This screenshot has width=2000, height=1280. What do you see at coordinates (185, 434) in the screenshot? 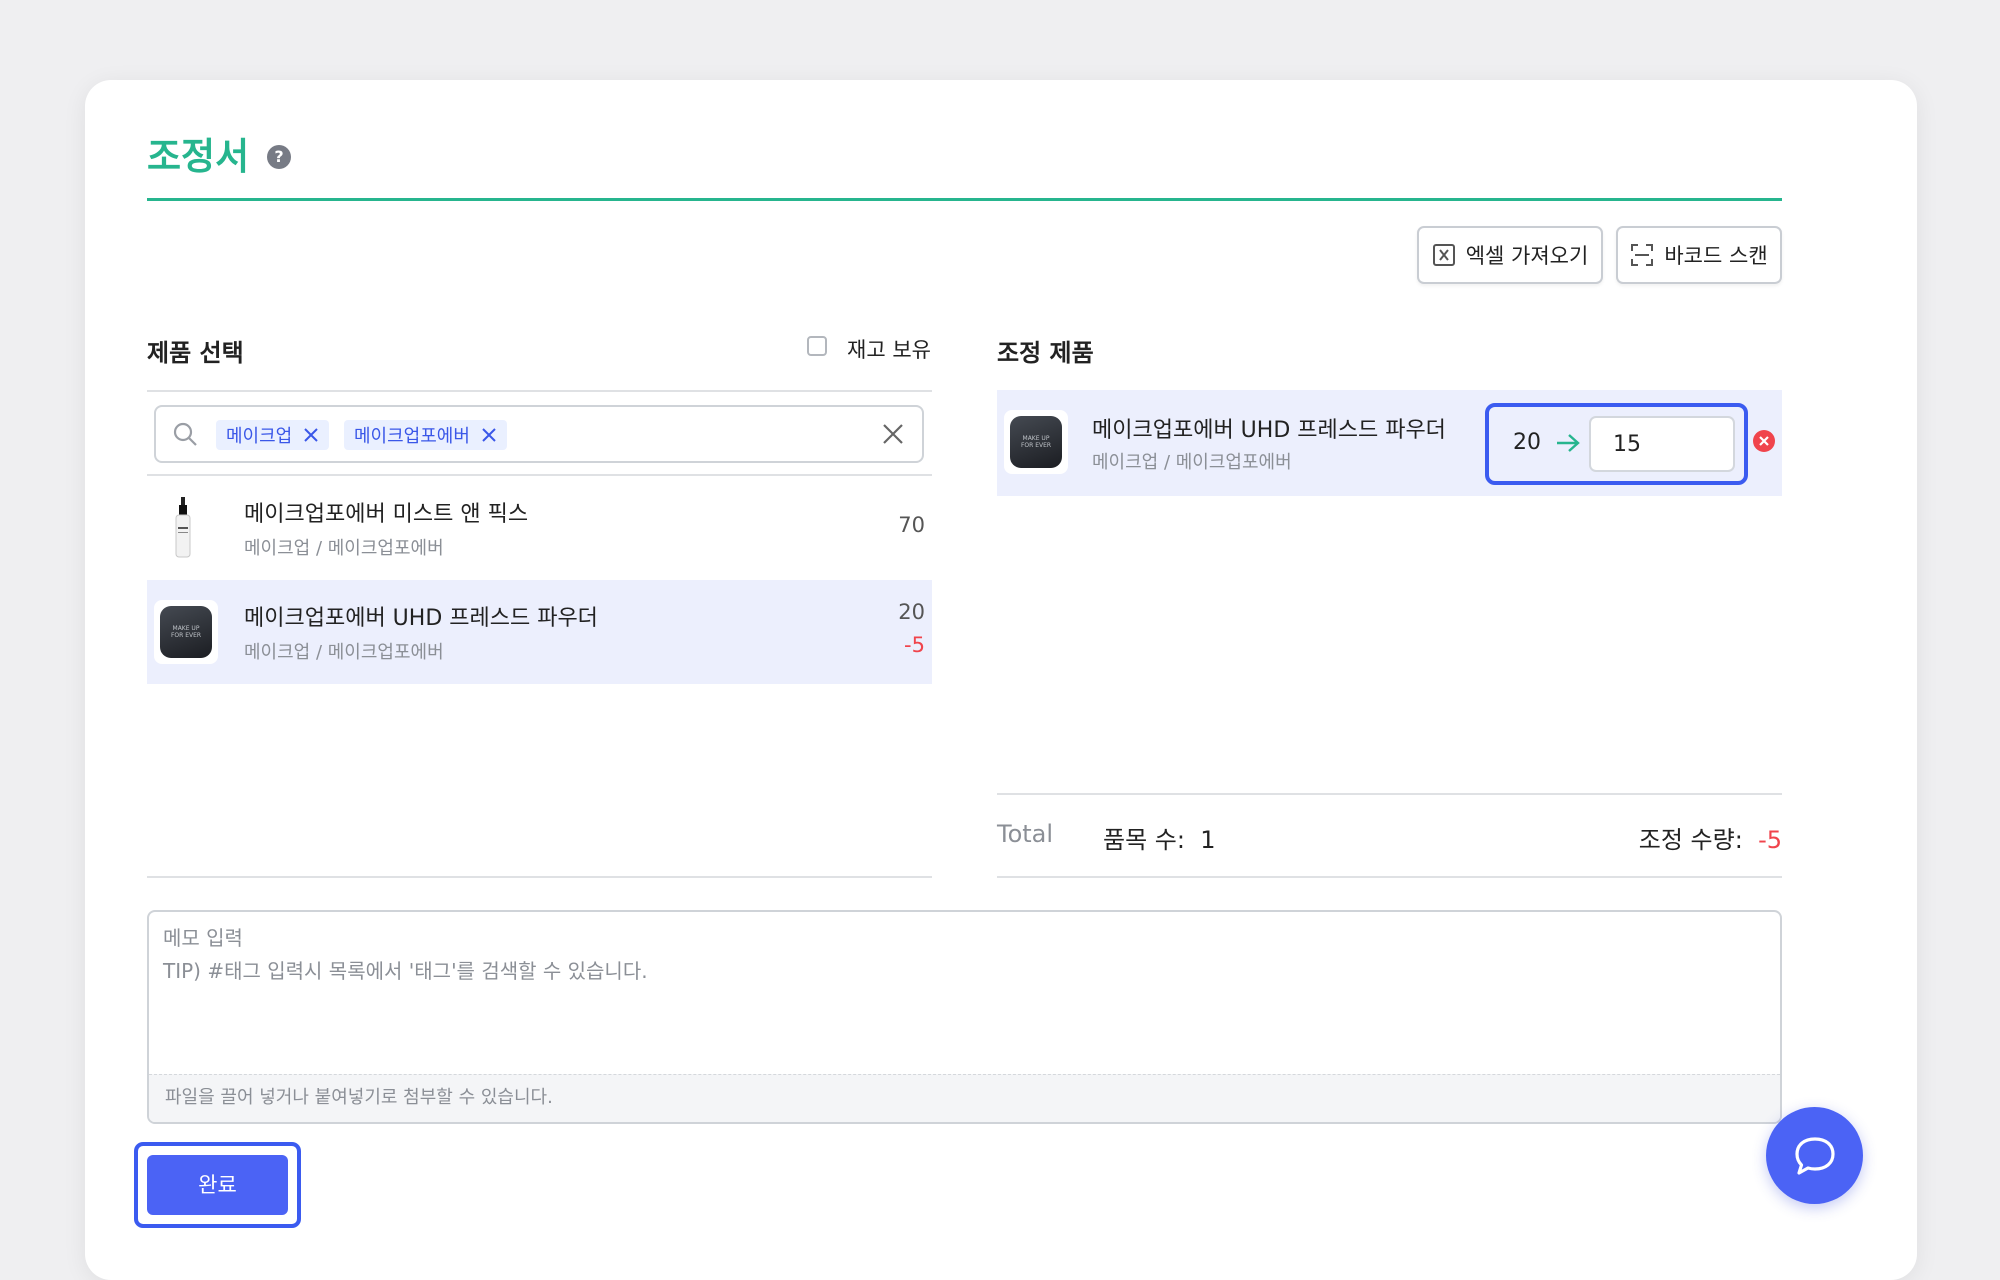
I see `search-icon` at bounding box center [185, 434].